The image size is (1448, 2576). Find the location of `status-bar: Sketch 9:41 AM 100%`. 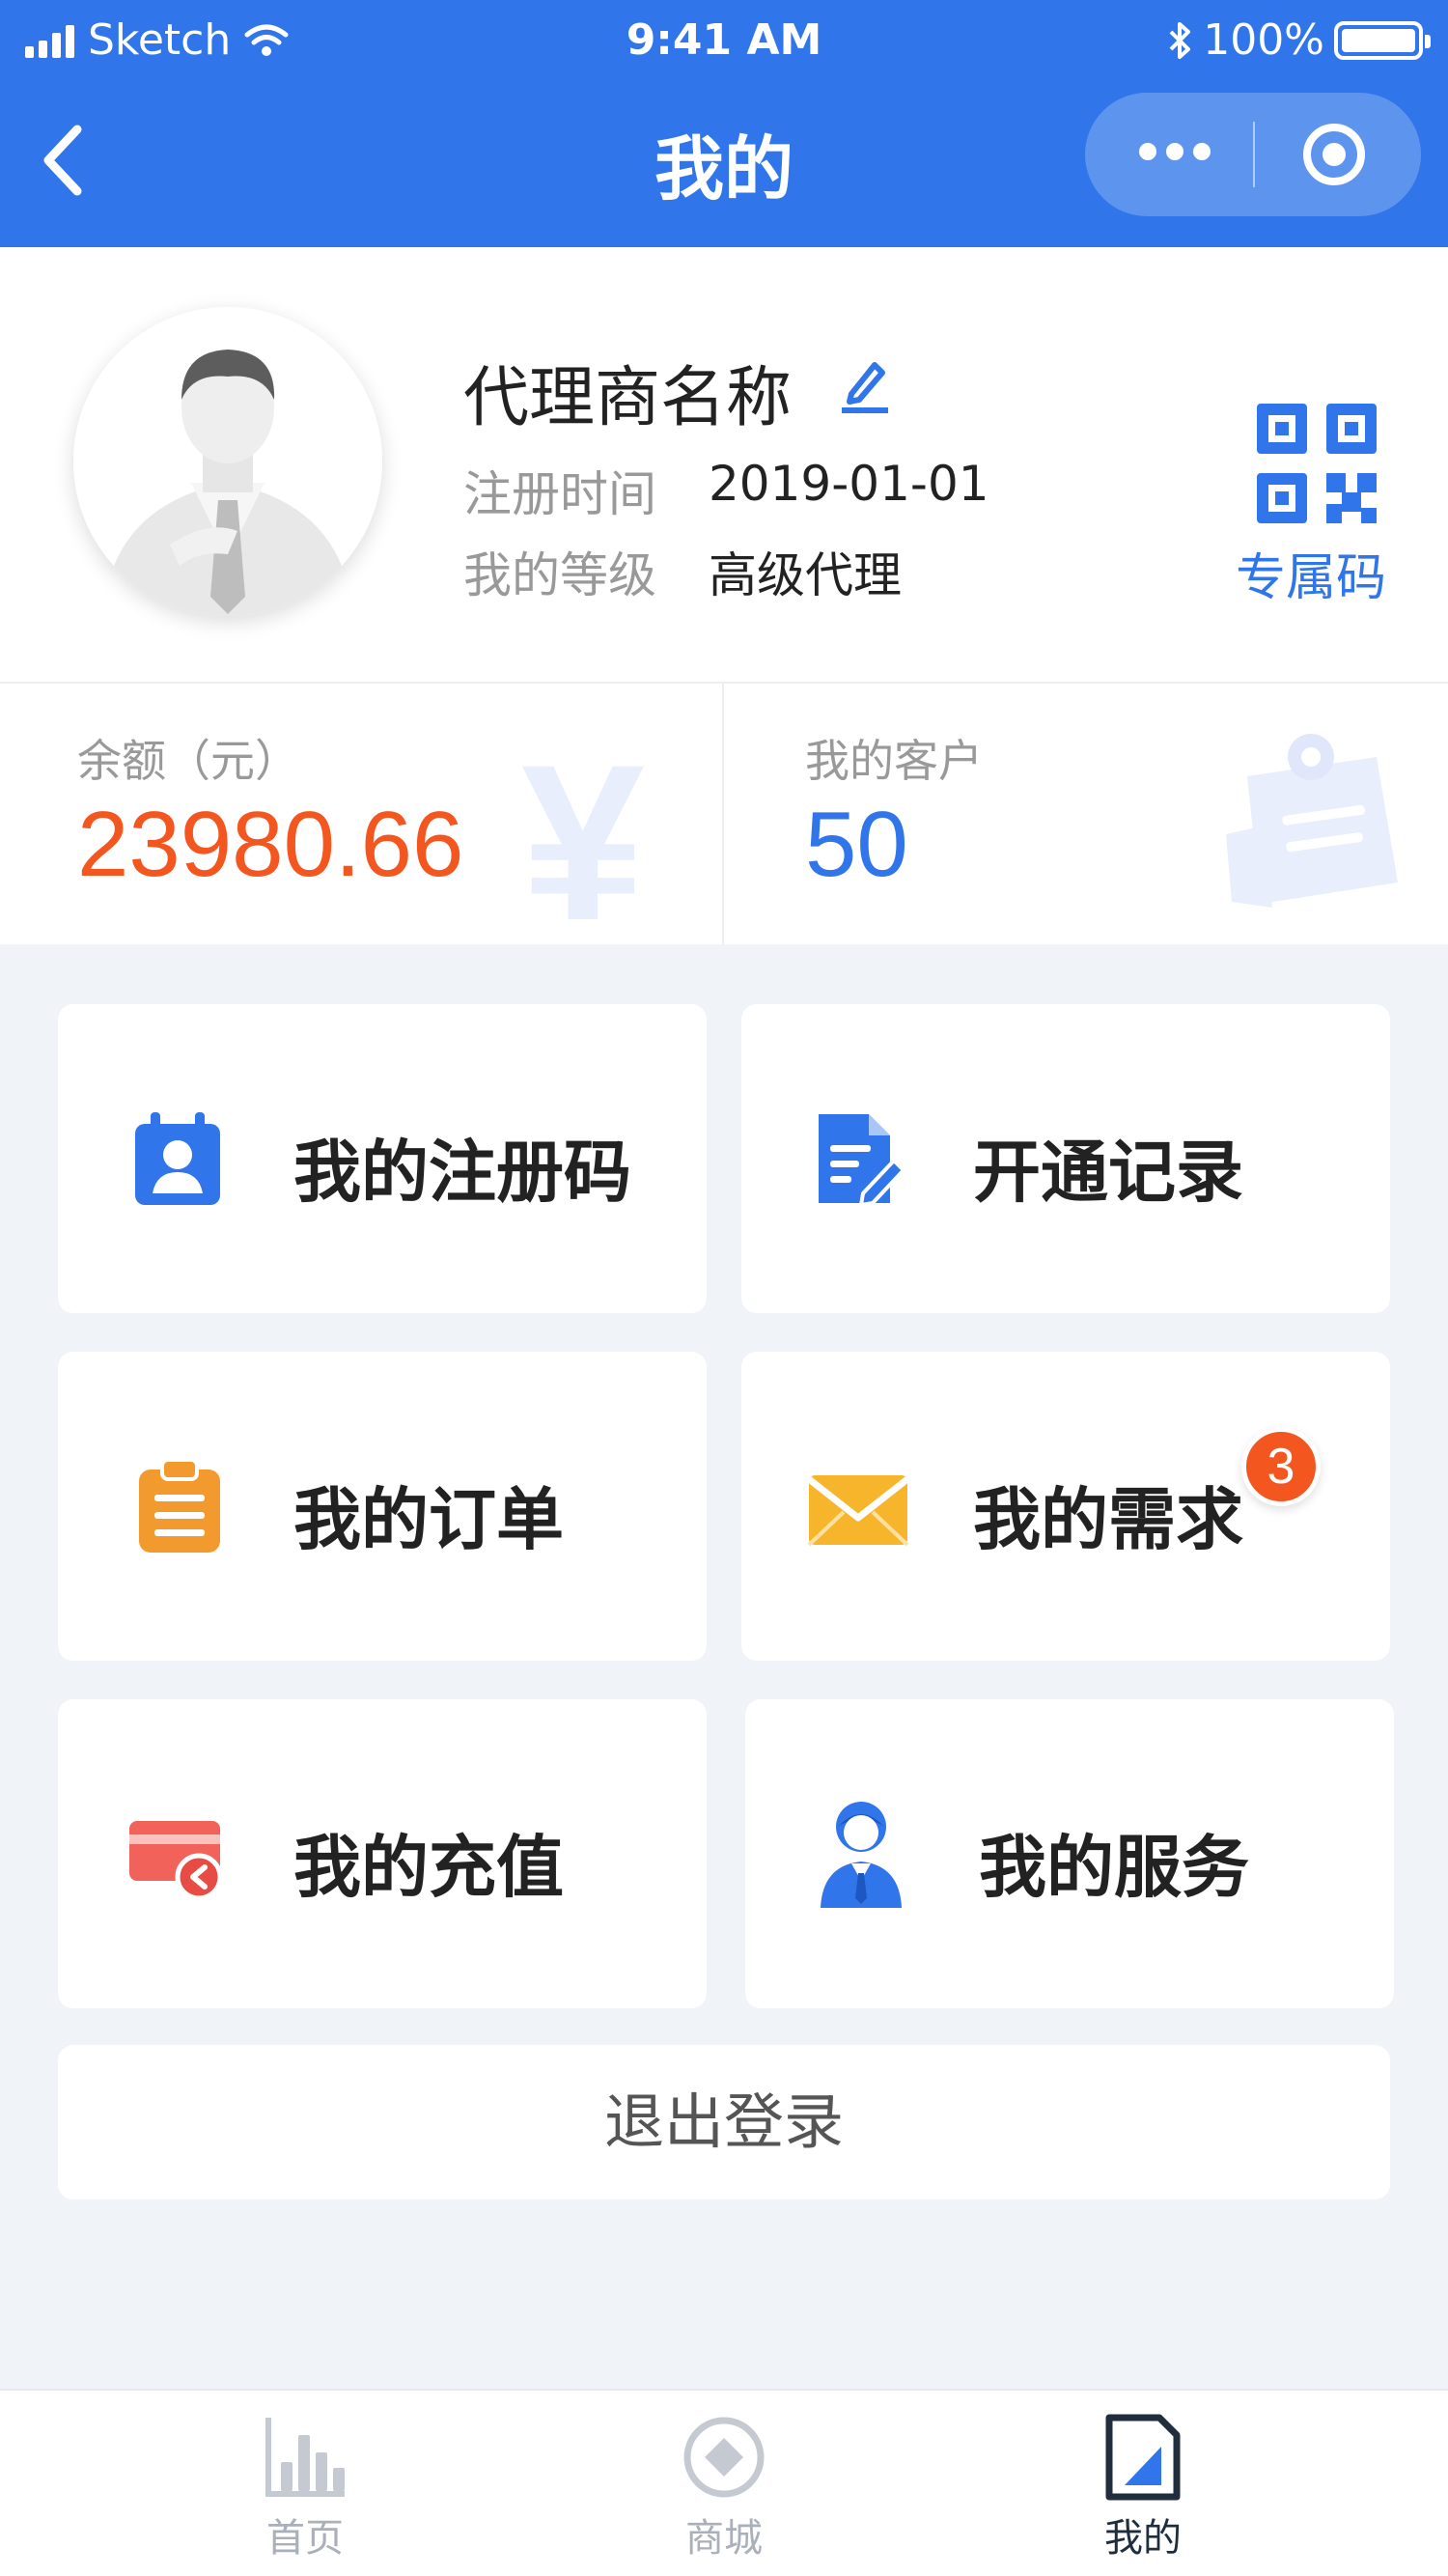

status-bar: Sketch 9:41 AM 100% is located at coordinates (724, 43).